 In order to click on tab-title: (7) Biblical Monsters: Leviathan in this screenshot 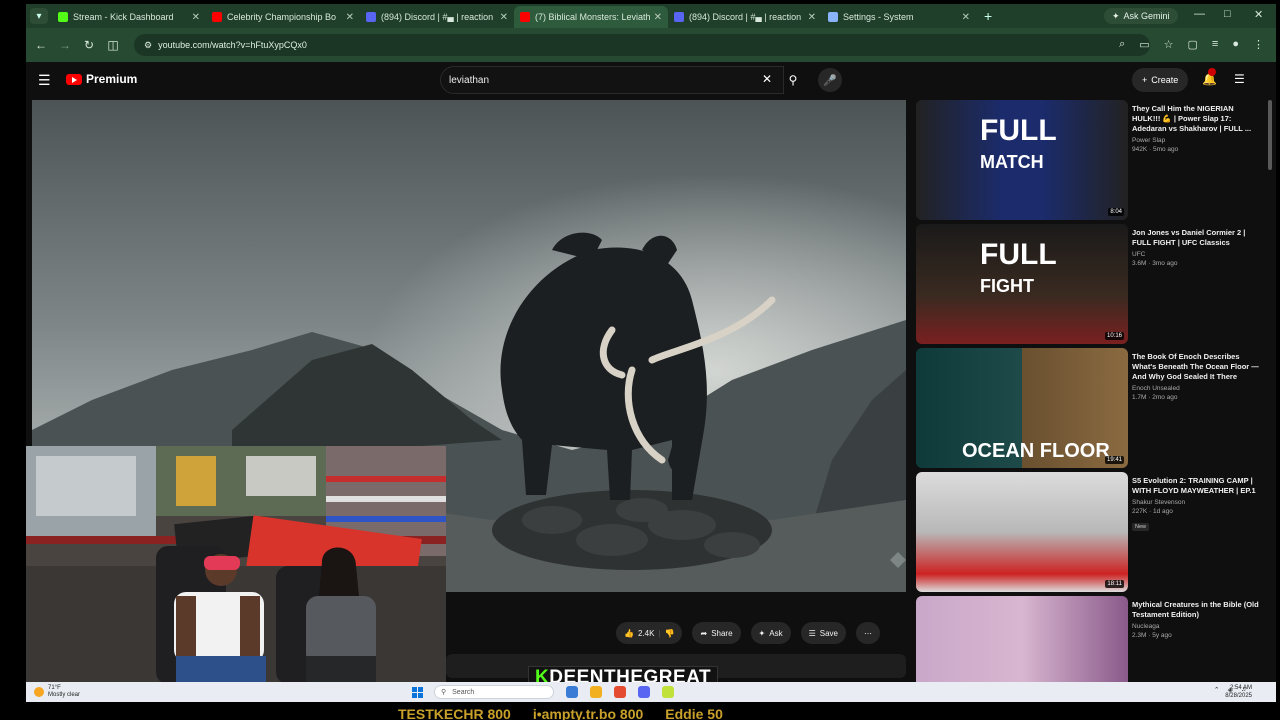, I will do `click(592, 17)`.